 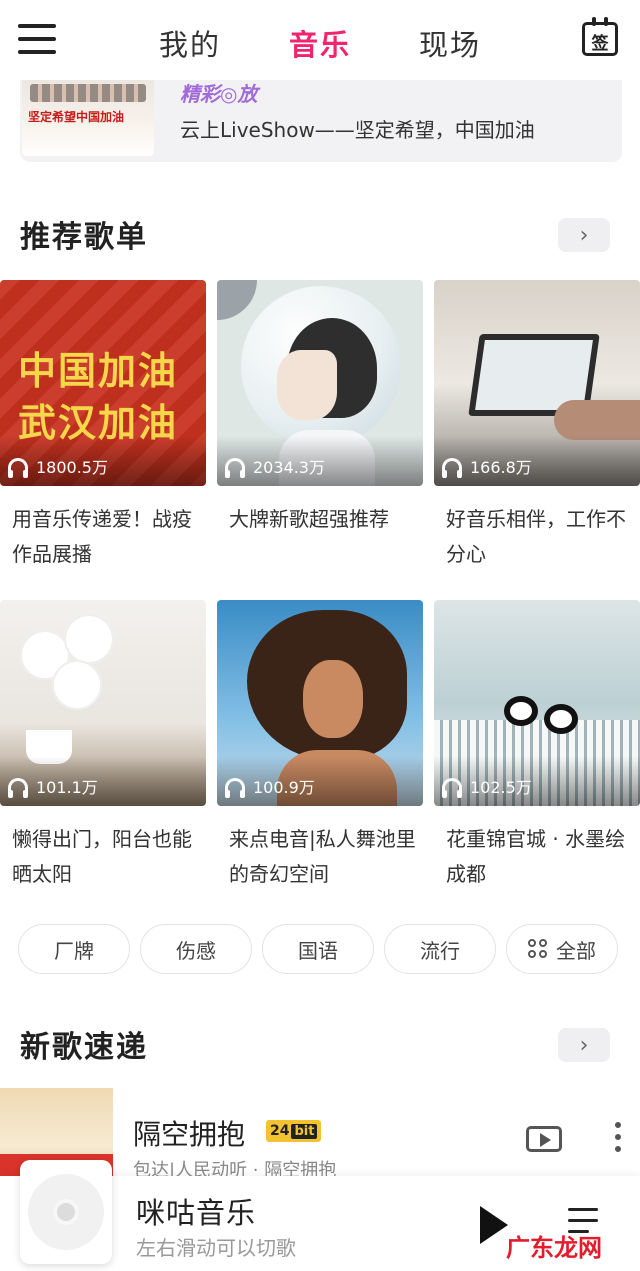 I want to click on playlist-title: 用音乐传递爱！战疫作品展播, so click(x=102, y=536).